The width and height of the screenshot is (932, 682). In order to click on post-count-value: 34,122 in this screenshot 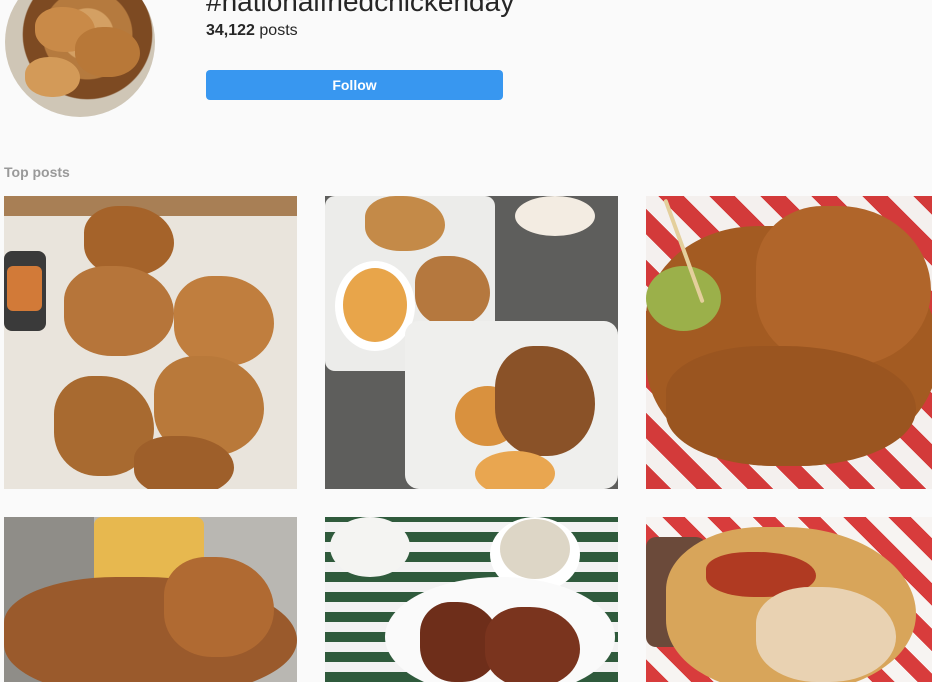, I will do `click(230, 30)`.